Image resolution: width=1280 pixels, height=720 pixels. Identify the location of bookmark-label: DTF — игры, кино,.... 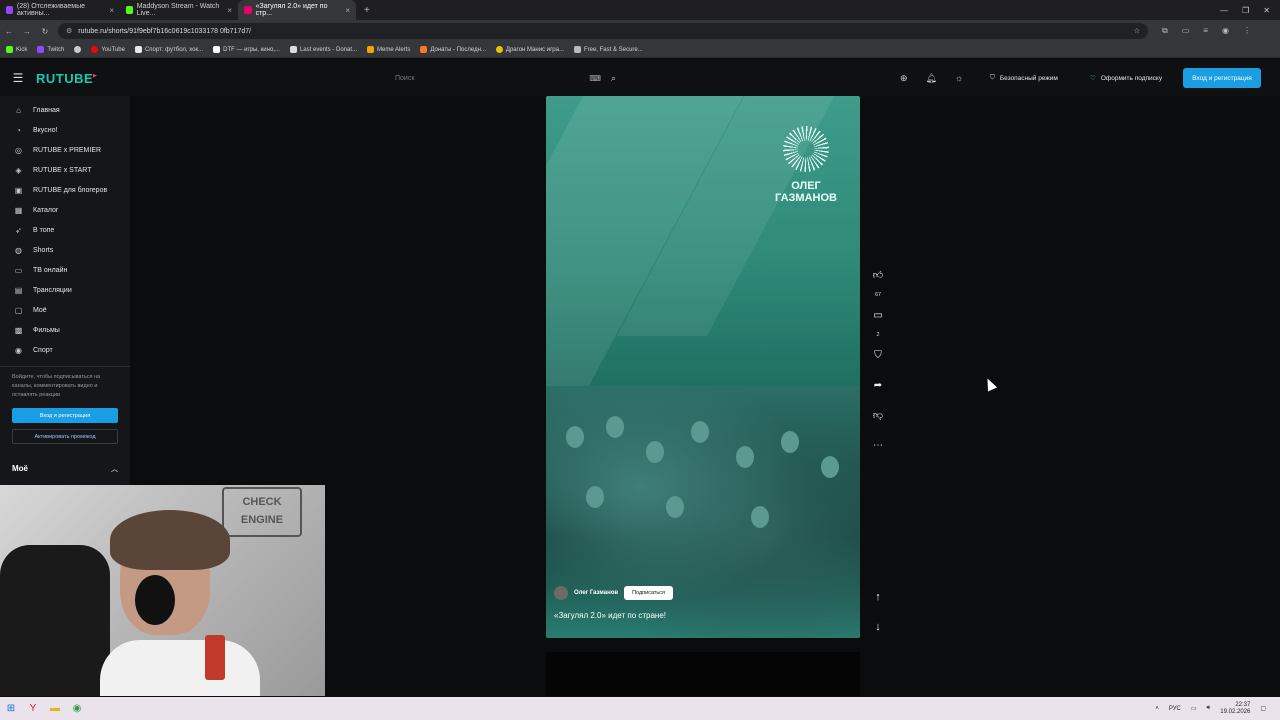
(251, 49).